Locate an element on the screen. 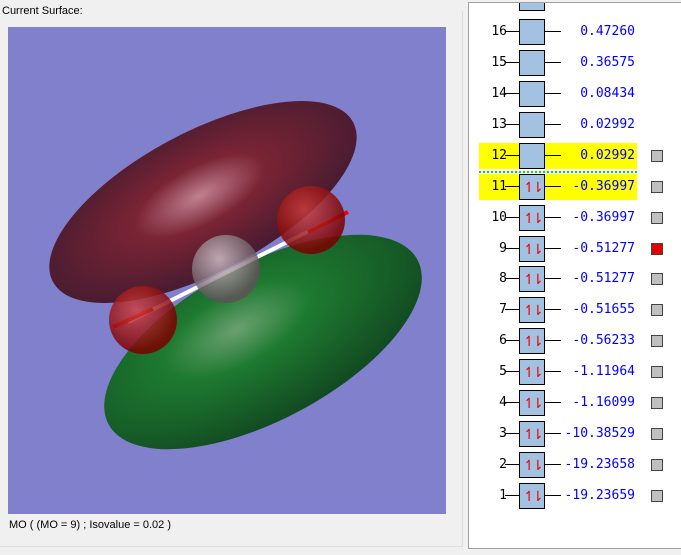 This screenshot has height=555, width=681. carbon-atom is located at coordinates (226, 269).